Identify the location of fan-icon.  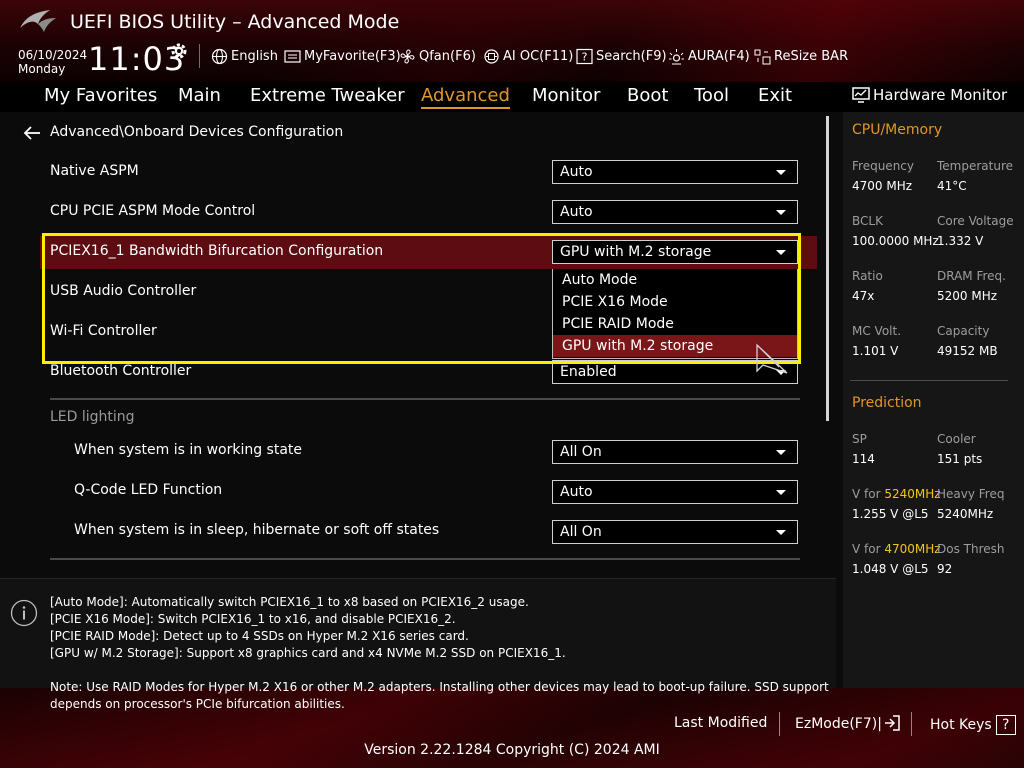
(407, 56).